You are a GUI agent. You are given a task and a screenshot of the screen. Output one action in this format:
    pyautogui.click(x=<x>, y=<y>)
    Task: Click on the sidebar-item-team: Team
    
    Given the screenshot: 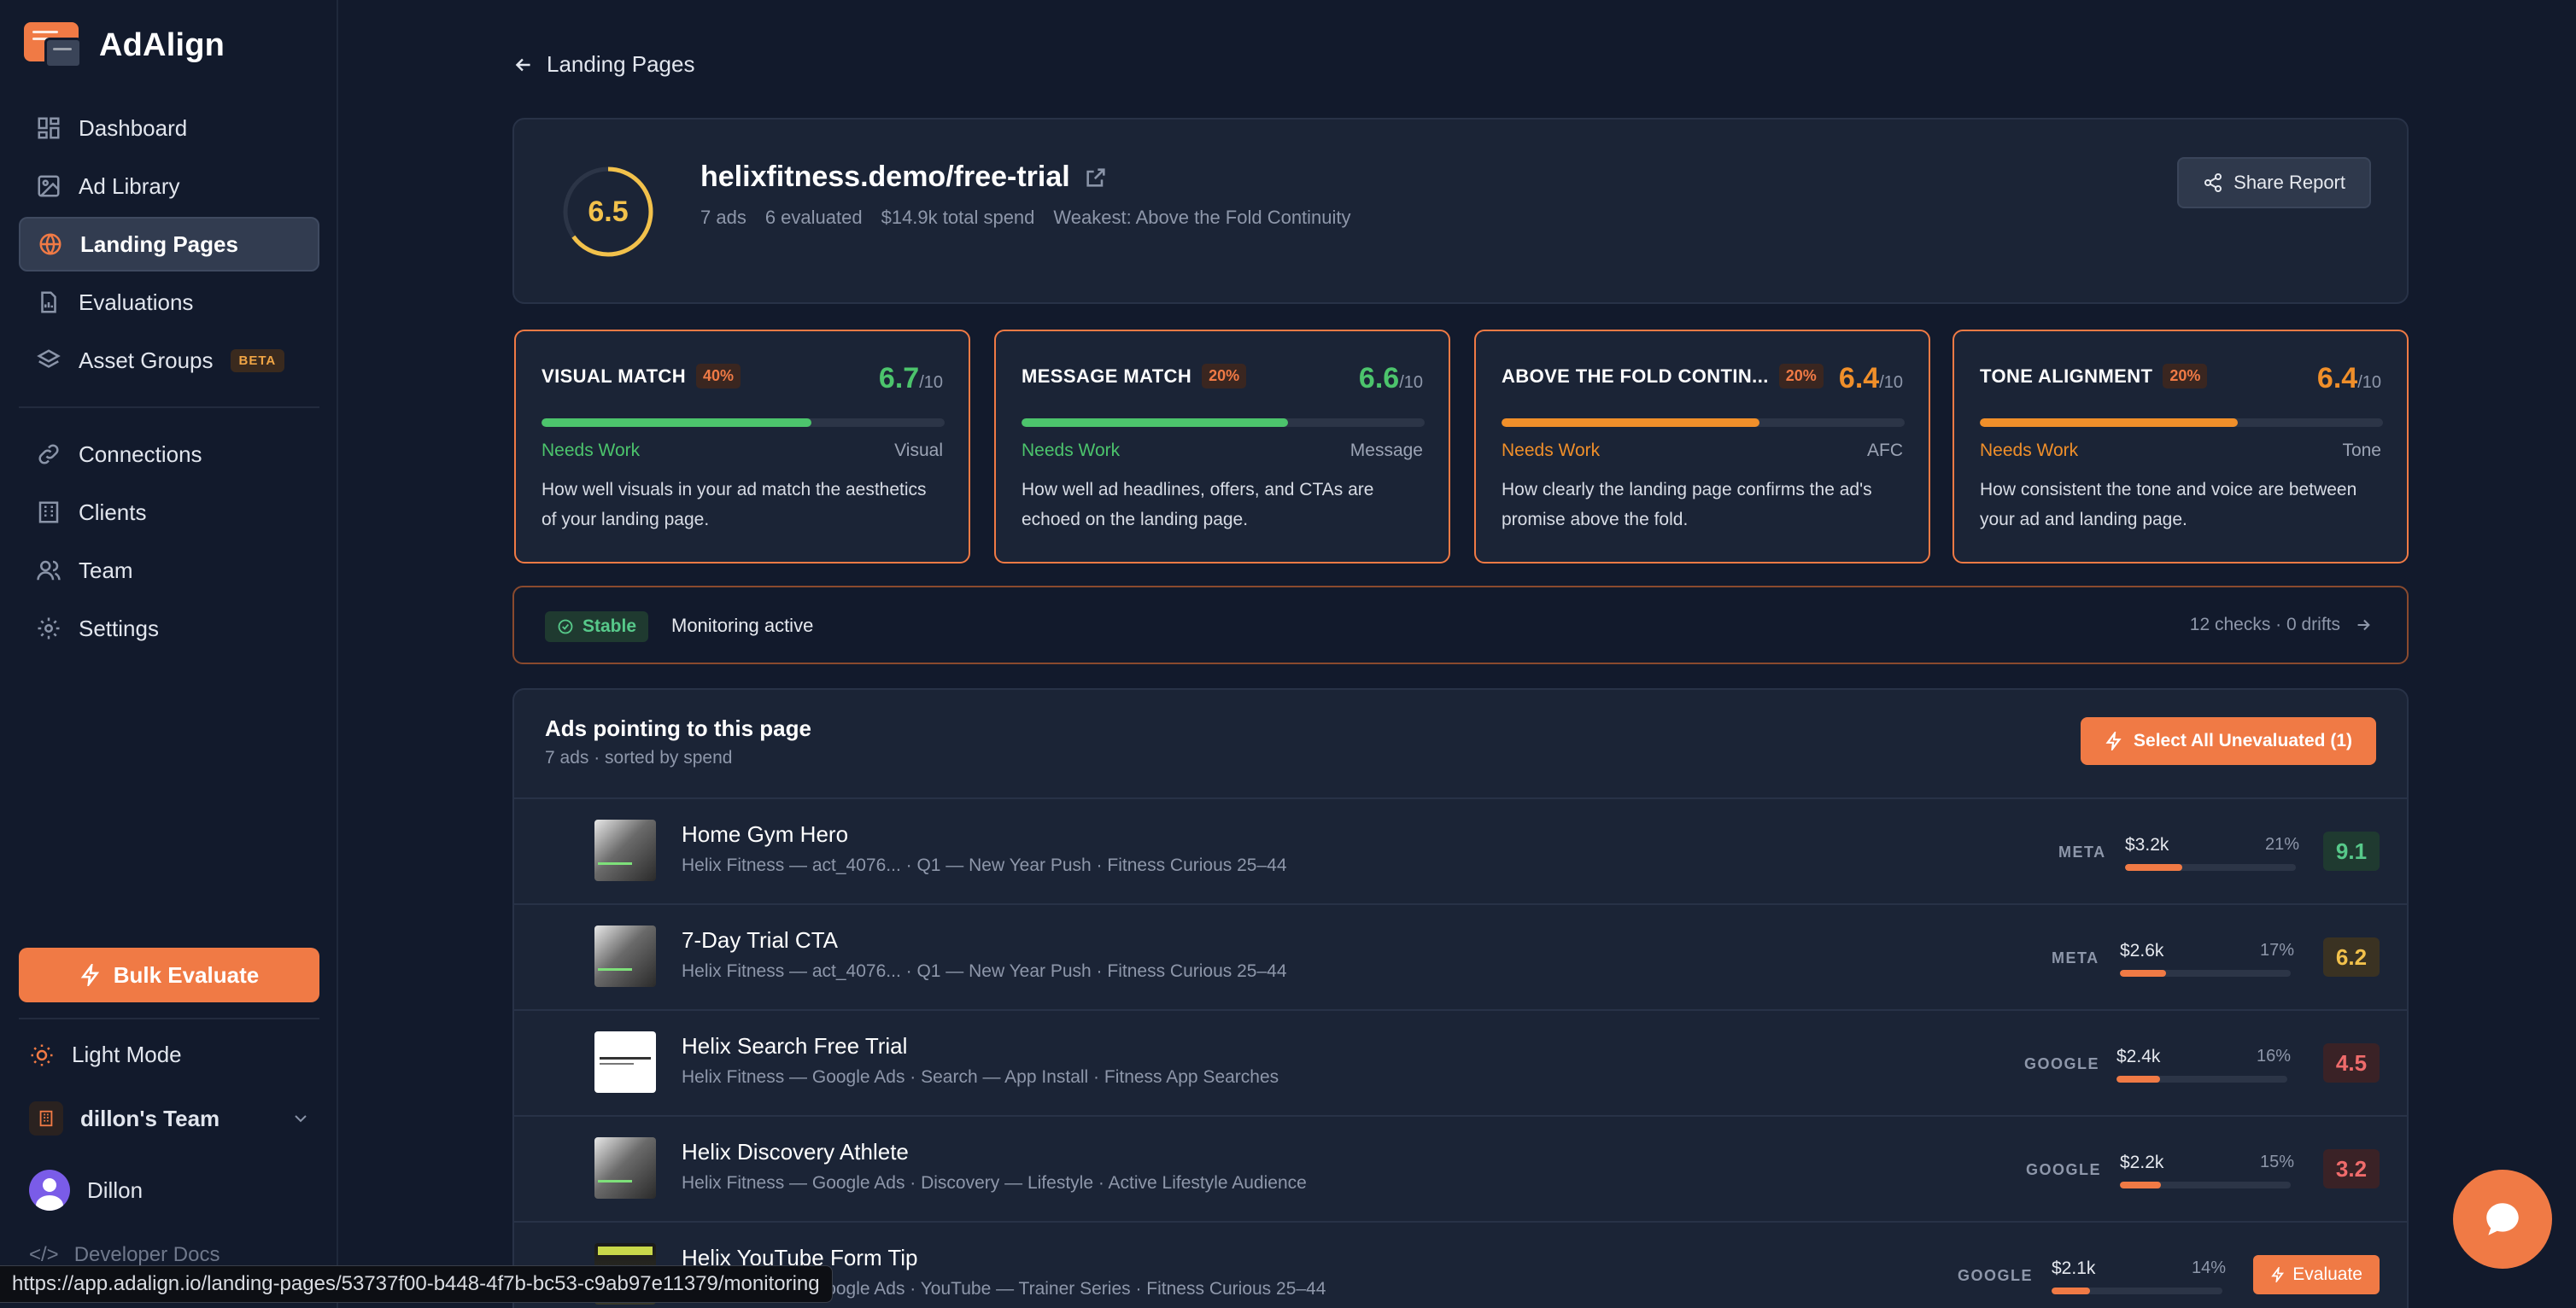 What is the action you would take?
    pyautogui.click(x=169, y=570)
    